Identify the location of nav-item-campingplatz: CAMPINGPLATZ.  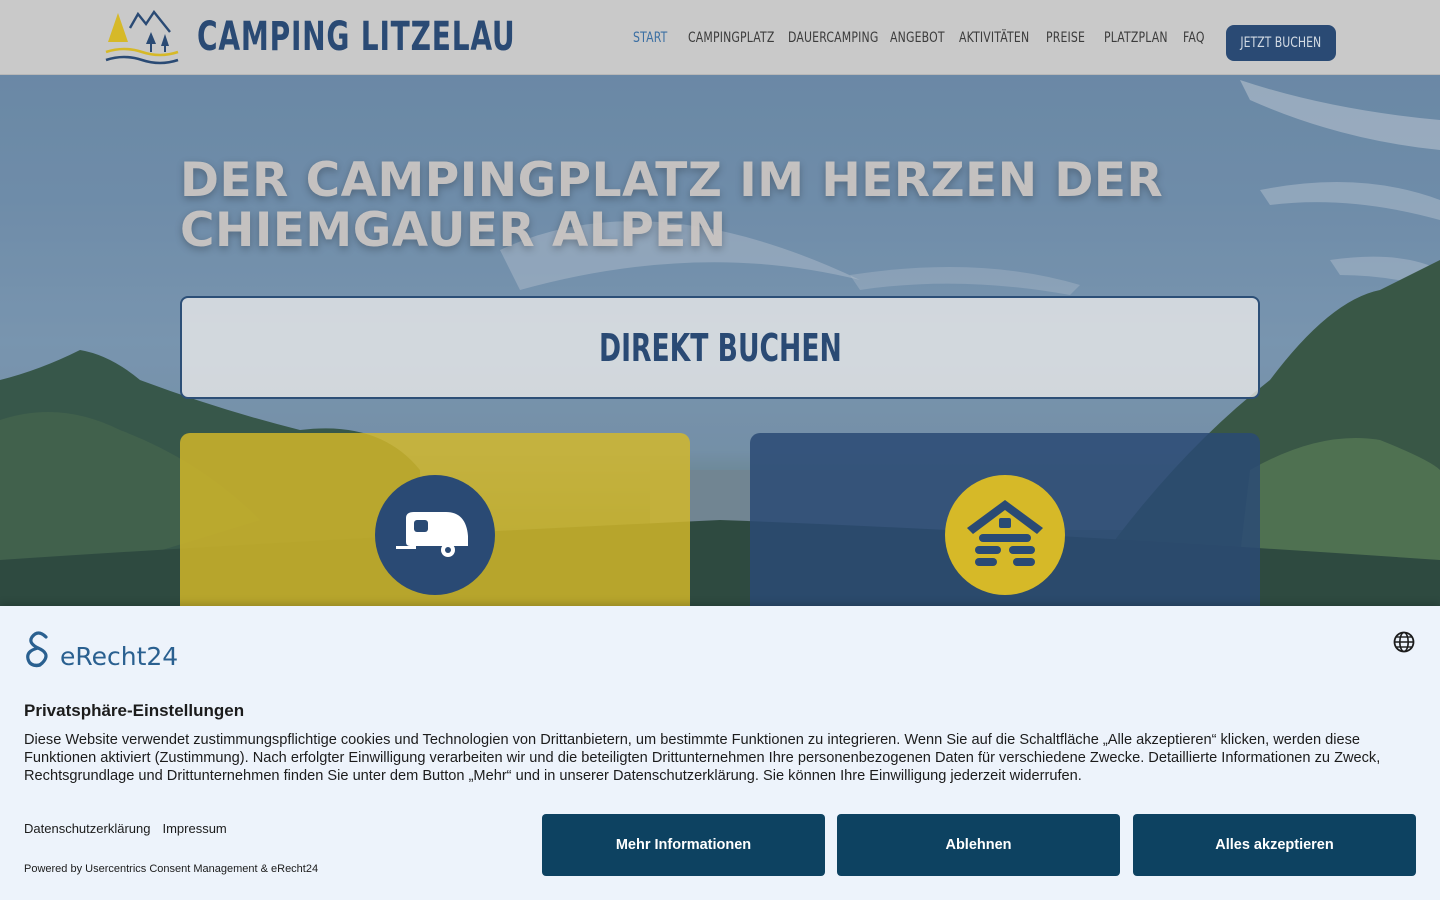
(731, 38).